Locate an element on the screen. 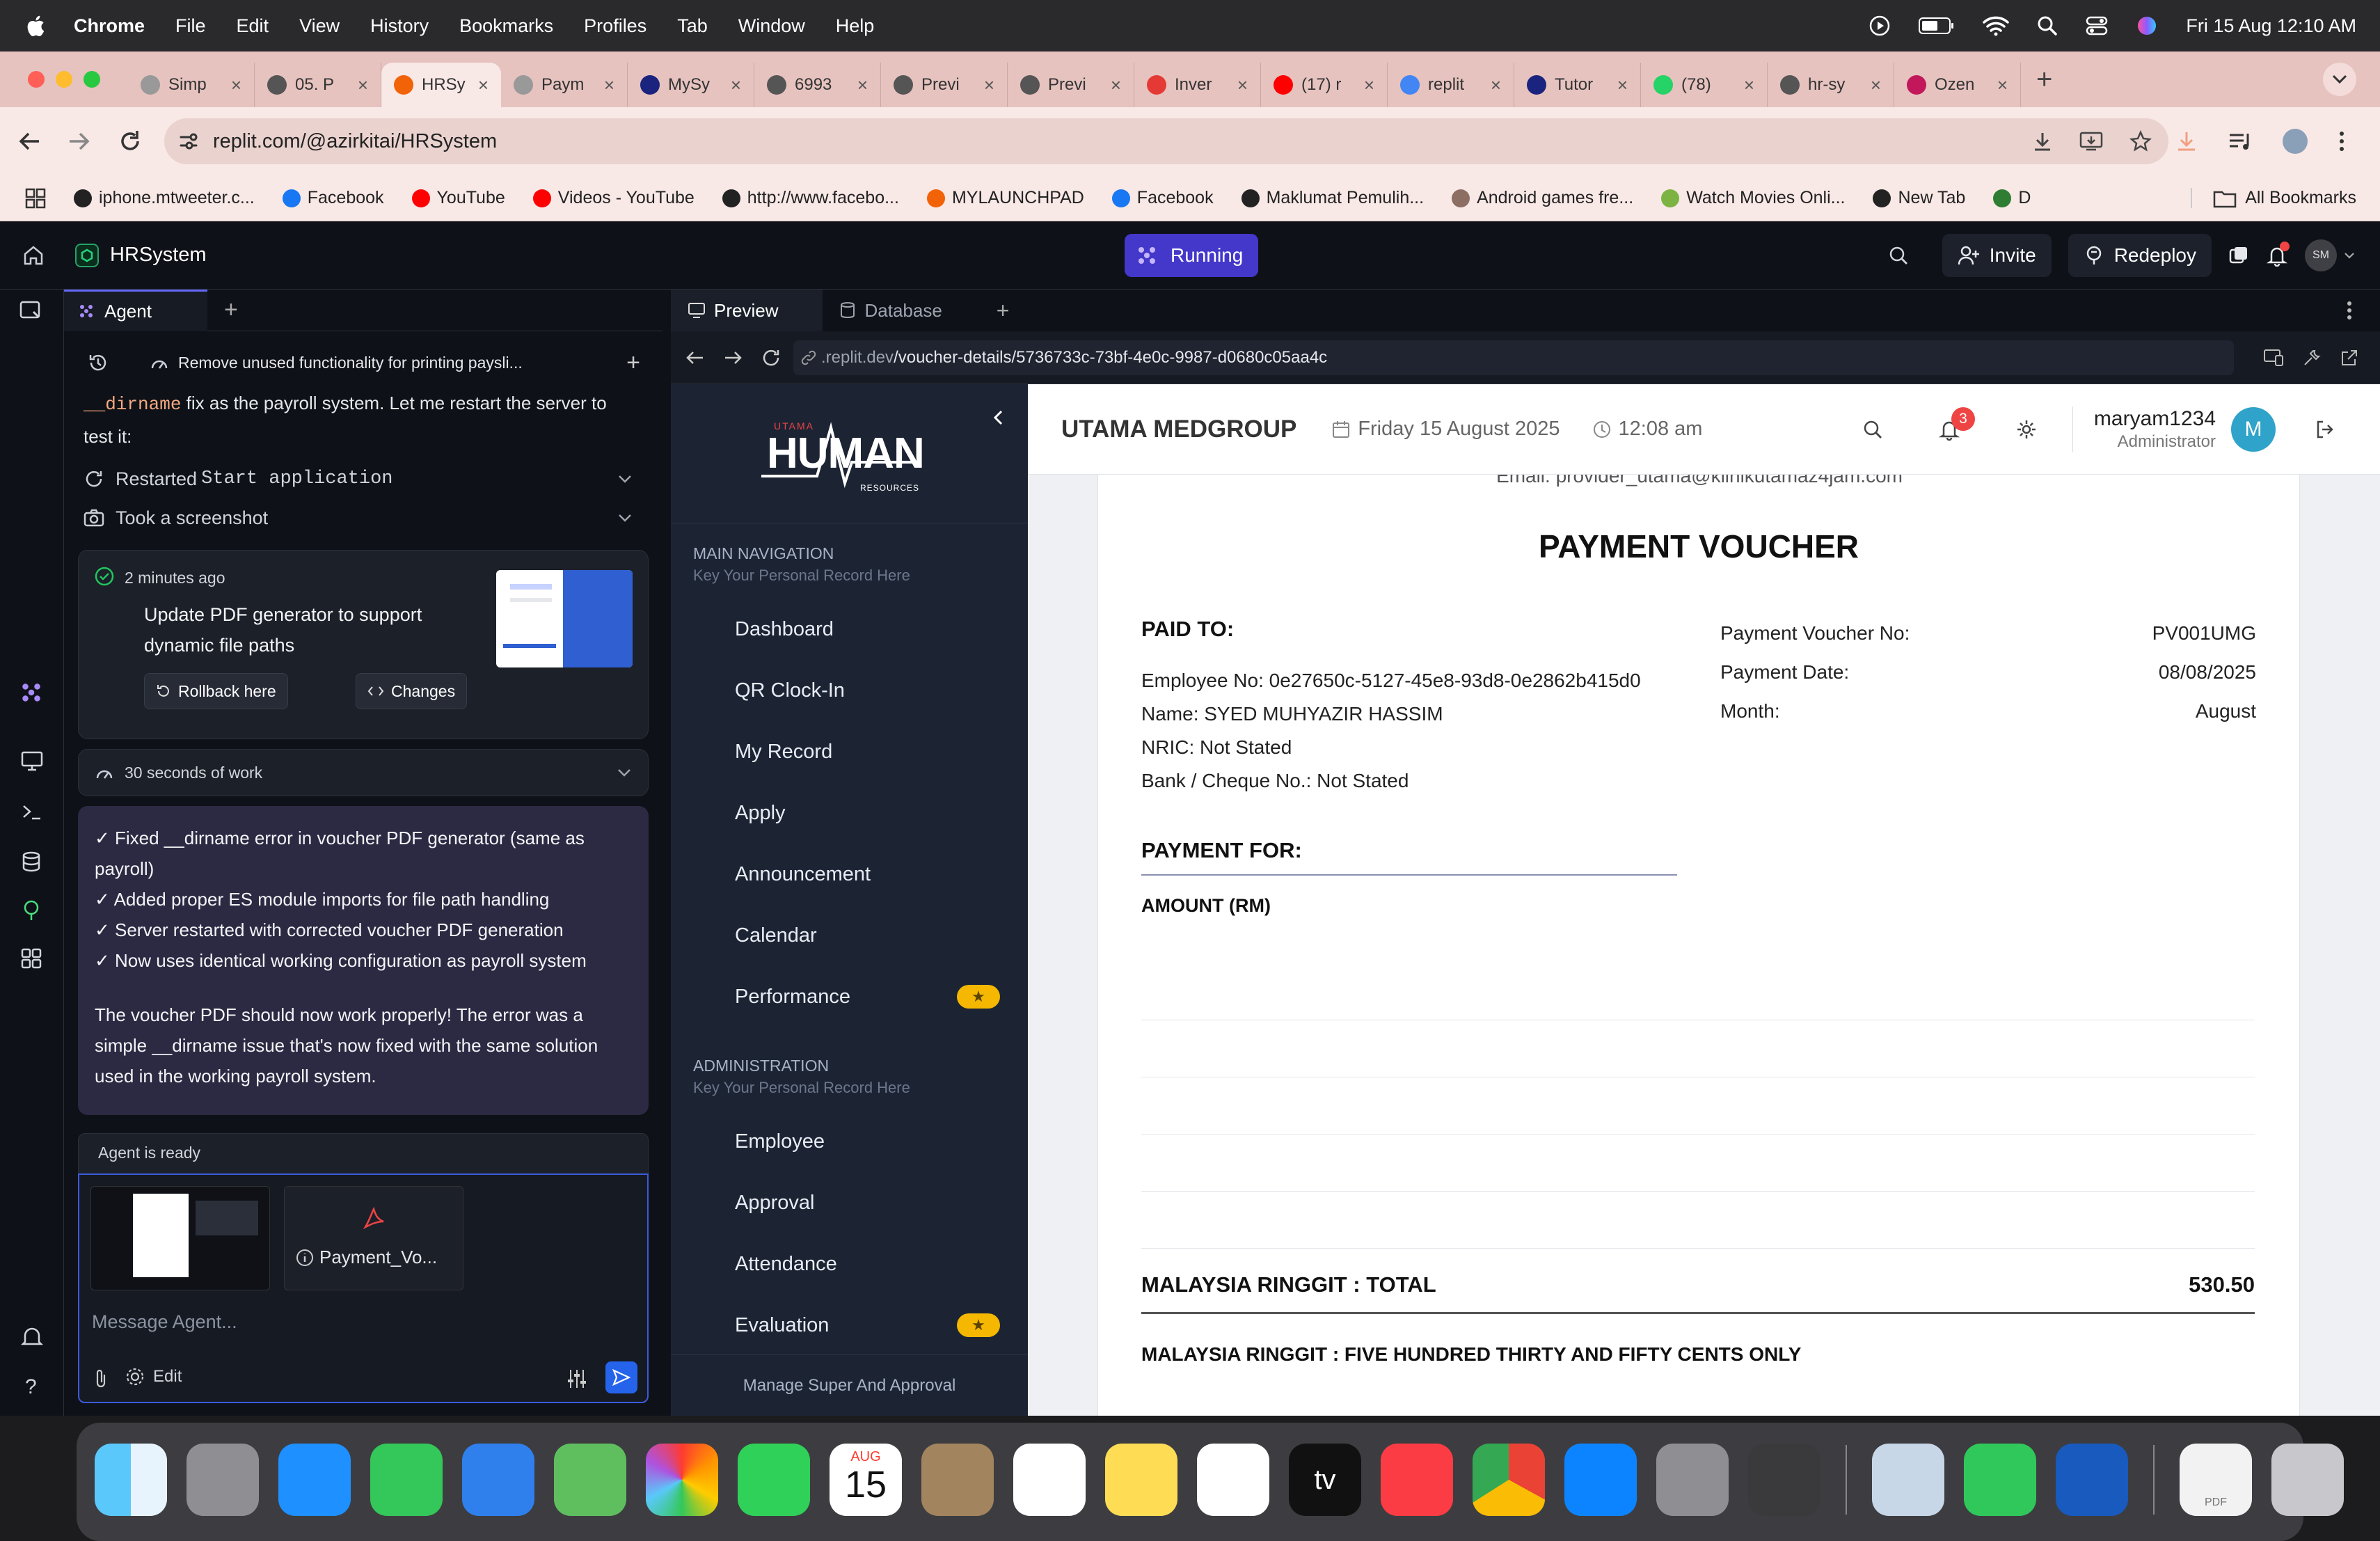 Image resolution: width=2380 pixels, height=1541 pixels. maps-icon is located at coordinates (590, 1480).